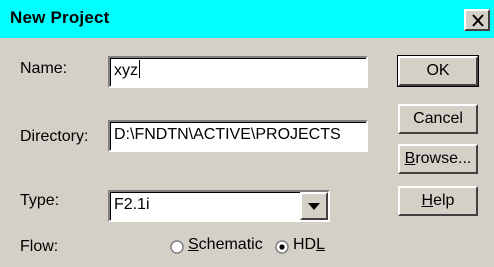 The height and width of the screenshot is (267, 494). What do you see at coordinates (247, 19) in the screenshot?
I see `title-bar: New Project` at bounding box center [247, 19].